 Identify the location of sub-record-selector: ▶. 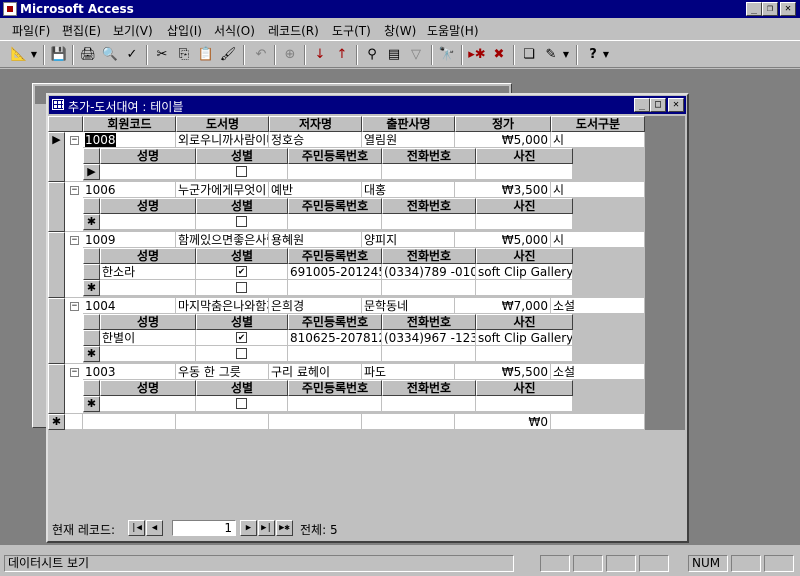
(91, 172).